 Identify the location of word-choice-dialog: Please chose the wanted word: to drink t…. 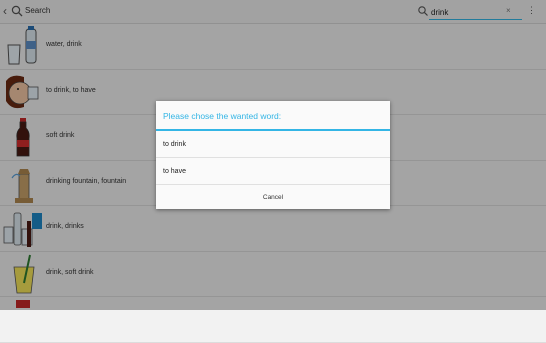
(273, 155).